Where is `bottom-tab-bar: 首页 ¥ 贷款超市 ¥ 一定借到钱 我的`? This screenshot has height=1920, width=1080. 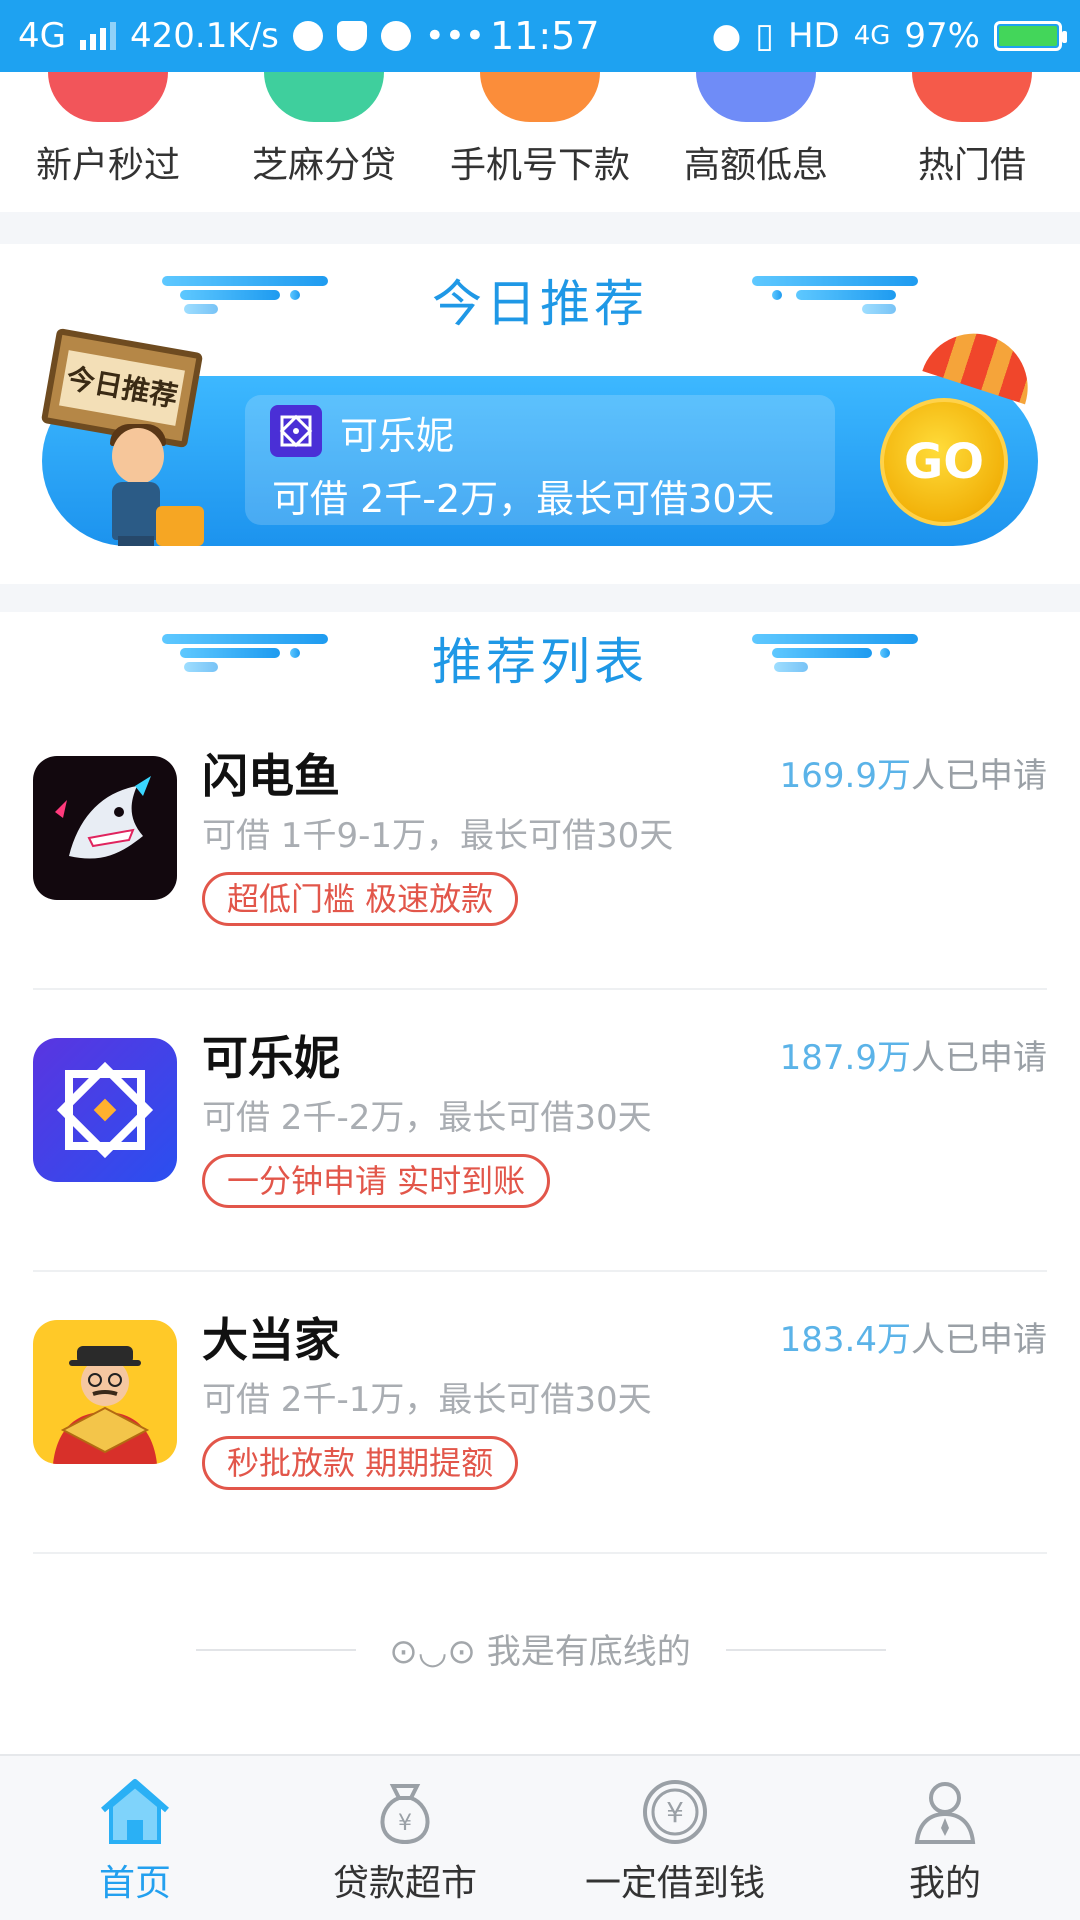 bottom-tab-bar: 首页 ¥ 贷款超市 ¥ 一定借到钱 我的 is located at coordinates (540, 1837).